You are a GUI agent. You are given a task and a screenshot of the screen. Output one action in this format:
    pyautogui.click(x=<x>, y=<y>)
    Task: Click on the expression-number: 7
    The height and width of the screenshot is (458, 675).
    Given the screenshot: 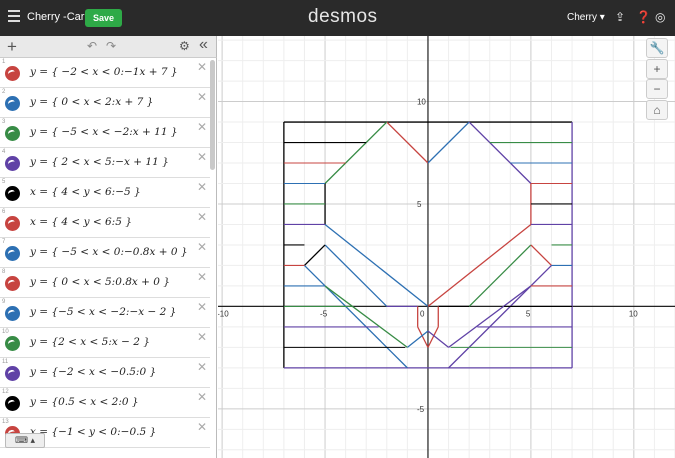 What is the action you would take?
    pyautogui.click(x=4, y=242)
    